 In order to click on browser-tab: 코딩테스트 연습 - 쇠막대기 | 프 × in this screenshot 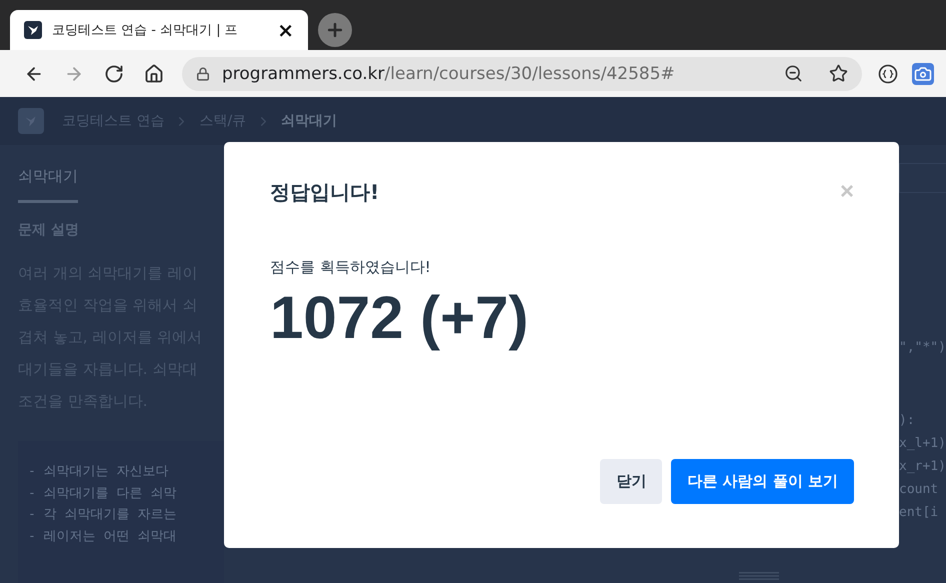, I will do `click(159, 30)`.